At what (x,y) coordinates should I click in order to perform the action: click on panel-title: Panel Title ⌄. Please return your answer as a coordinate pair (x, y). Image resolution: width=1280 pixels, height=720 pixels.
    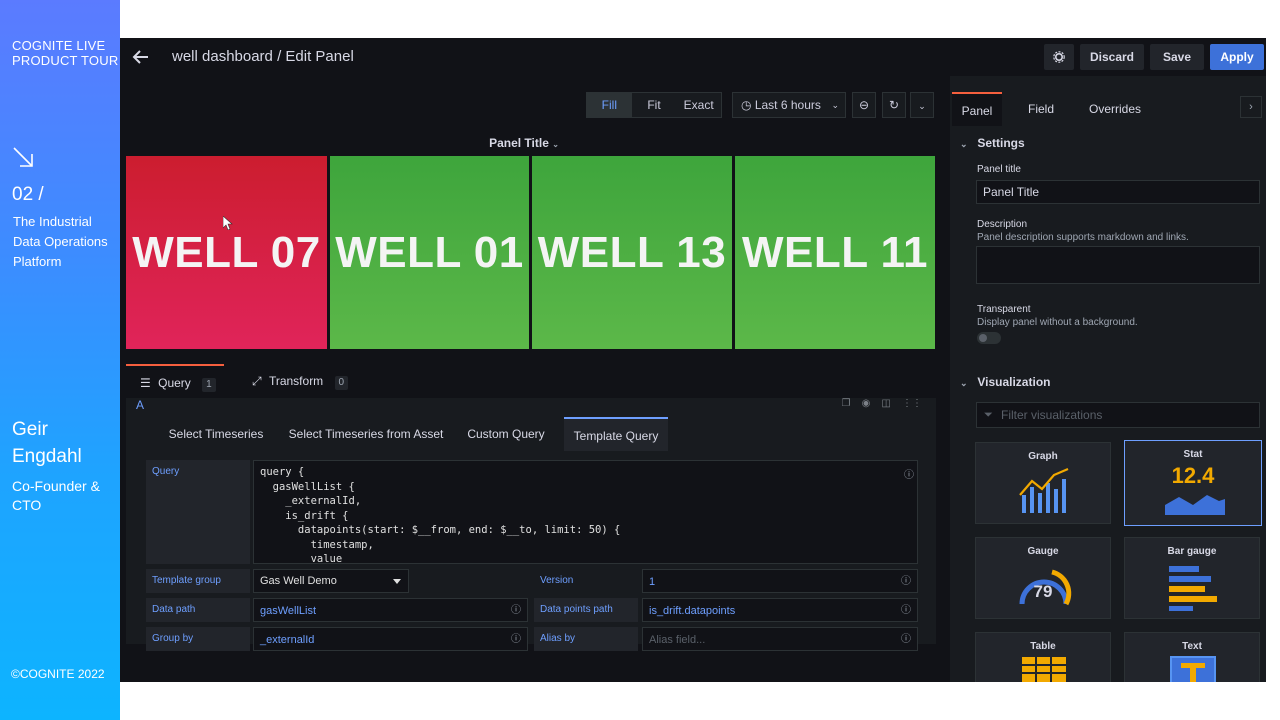
    Looking at the image, I should click on (524, 143).